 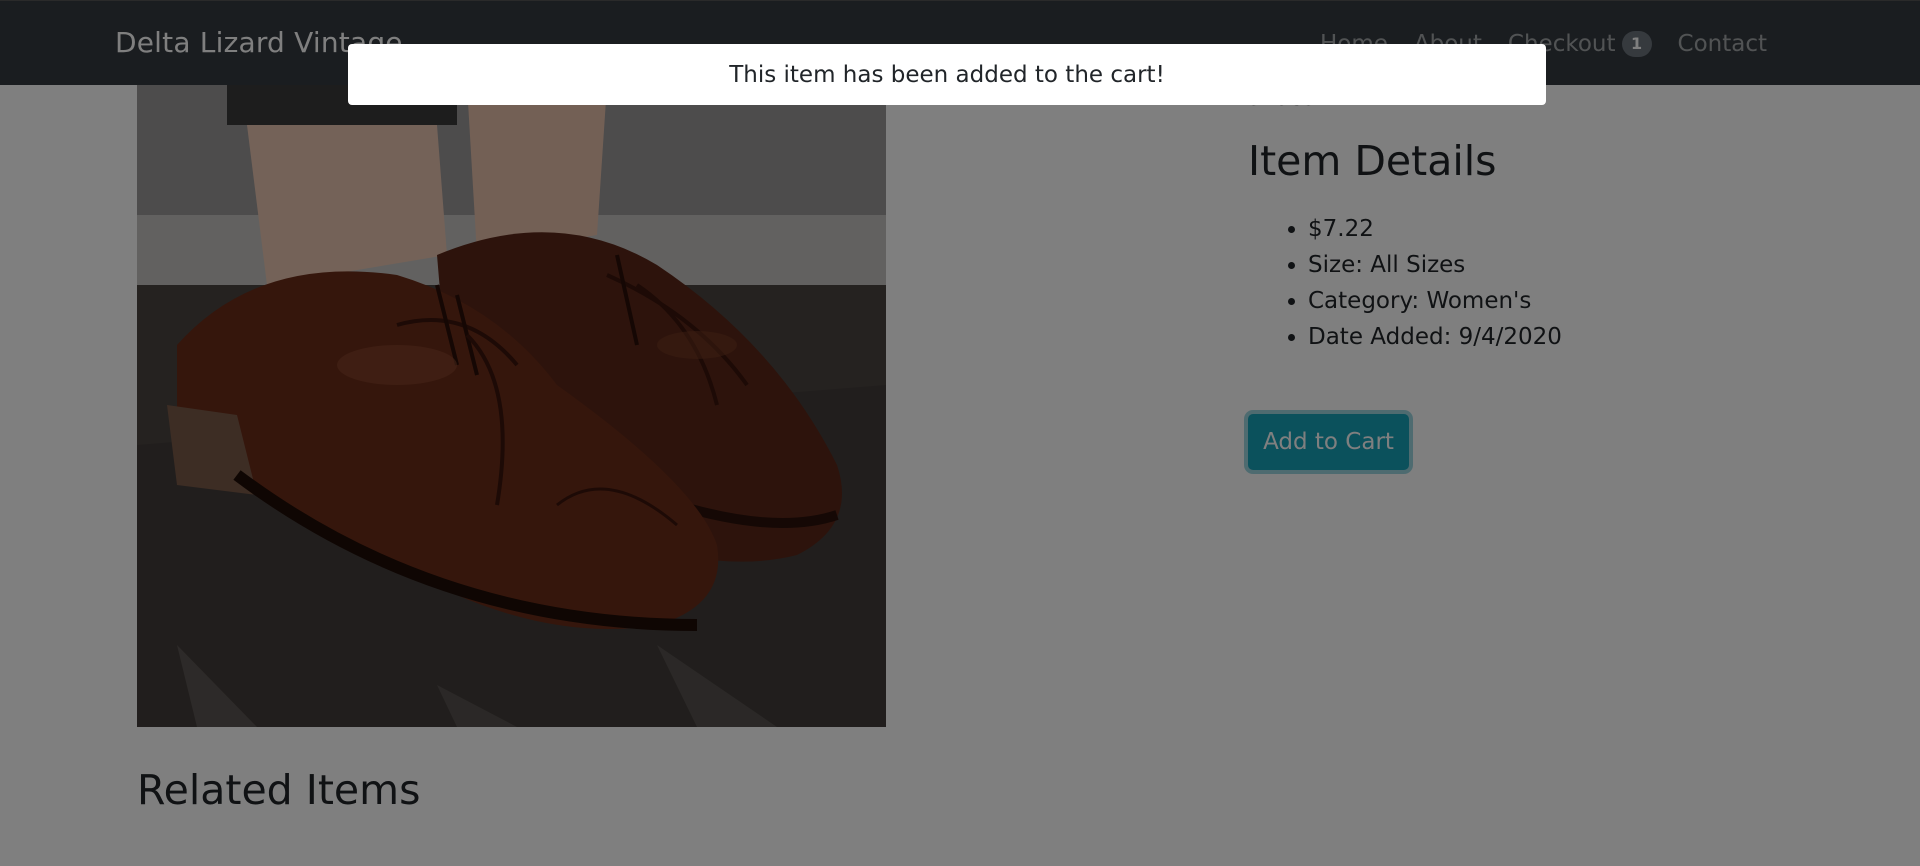 I want to click on toast-message: This item has been added to the cart!, so click(x=947, y=74).